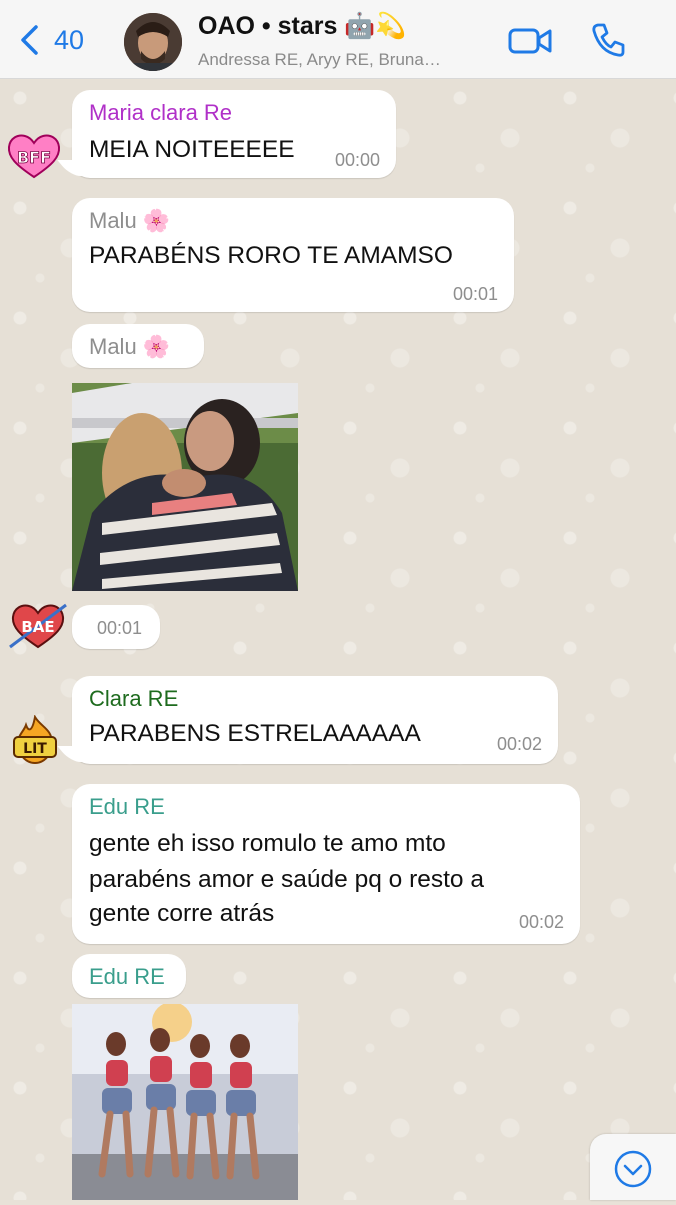  Describe the element at coordinates (34, 157) in the screenshot. I see `svg-text: BFF` at that location.